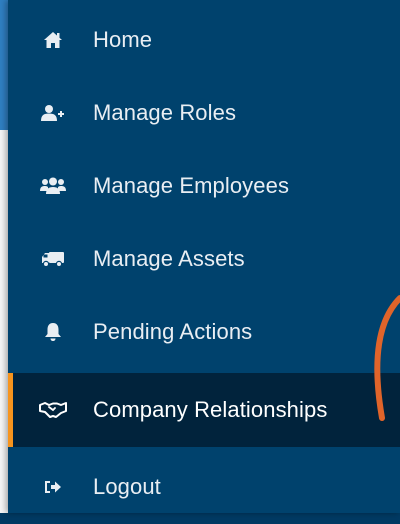 The width and height of the screenshot is (400, 524). What do you see at coordinates (123, 39) in the screenshot?
I see `sidebar-item-label: Home` at bounding box center [123, 39].